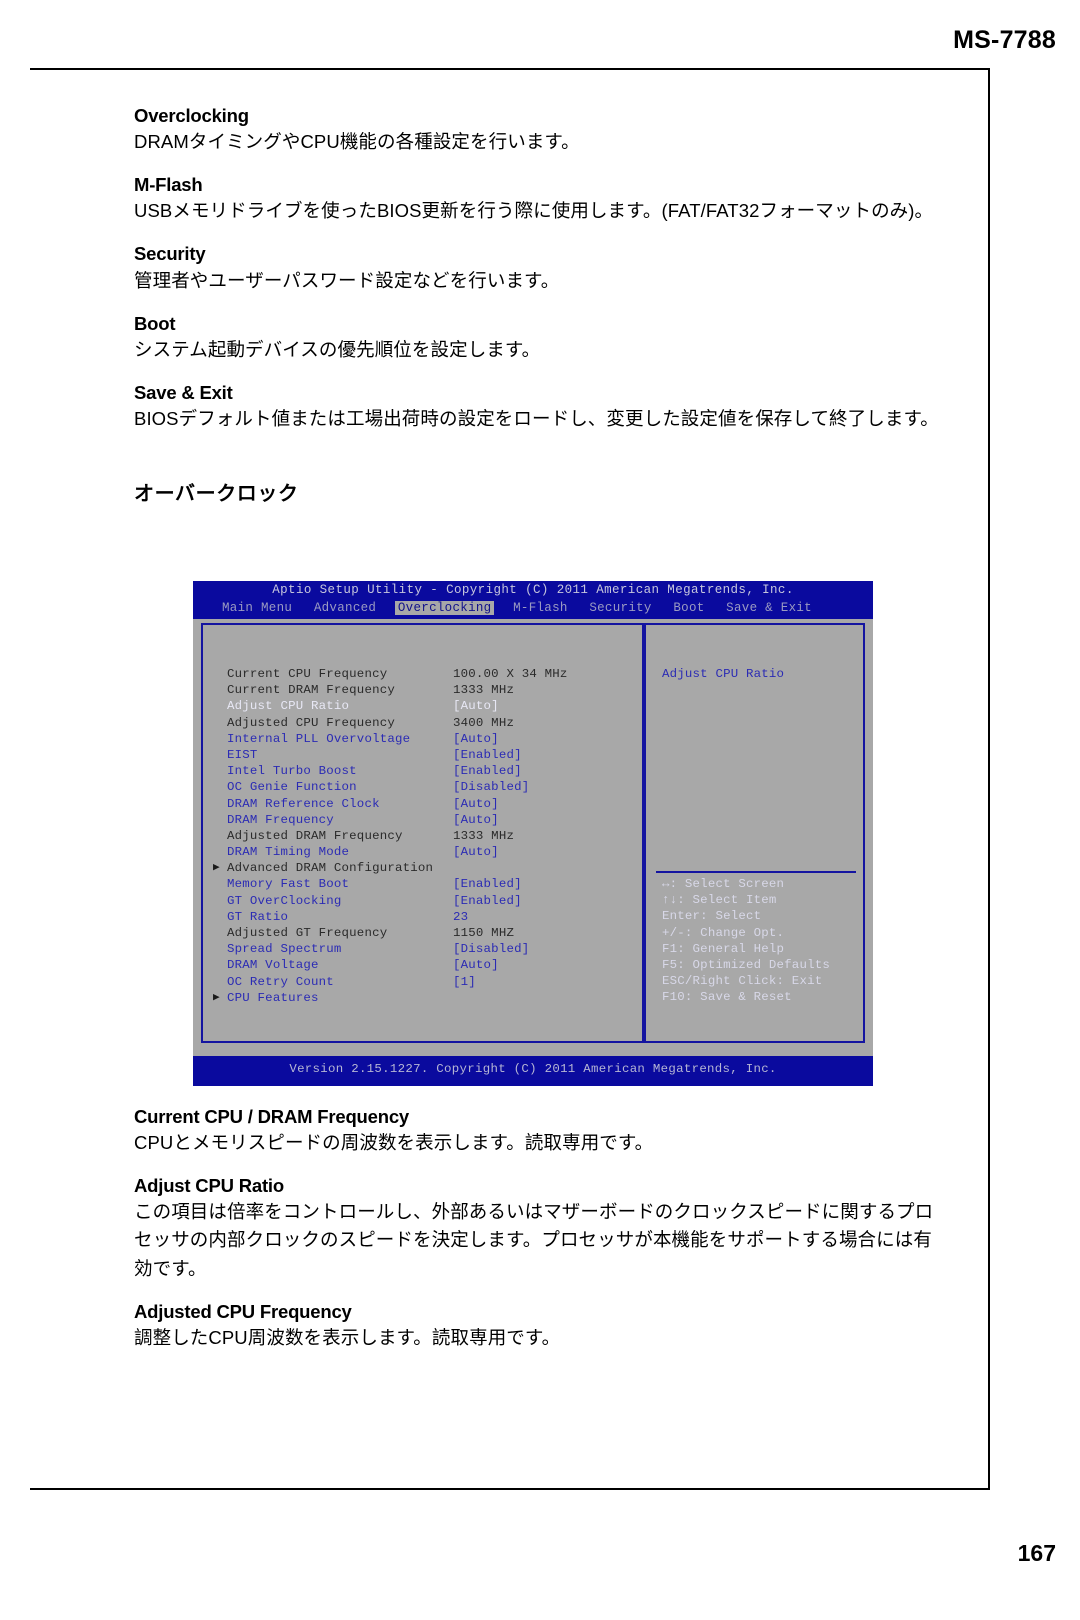  I want to click on bios-setting-label: EIST, so click(242, 754).